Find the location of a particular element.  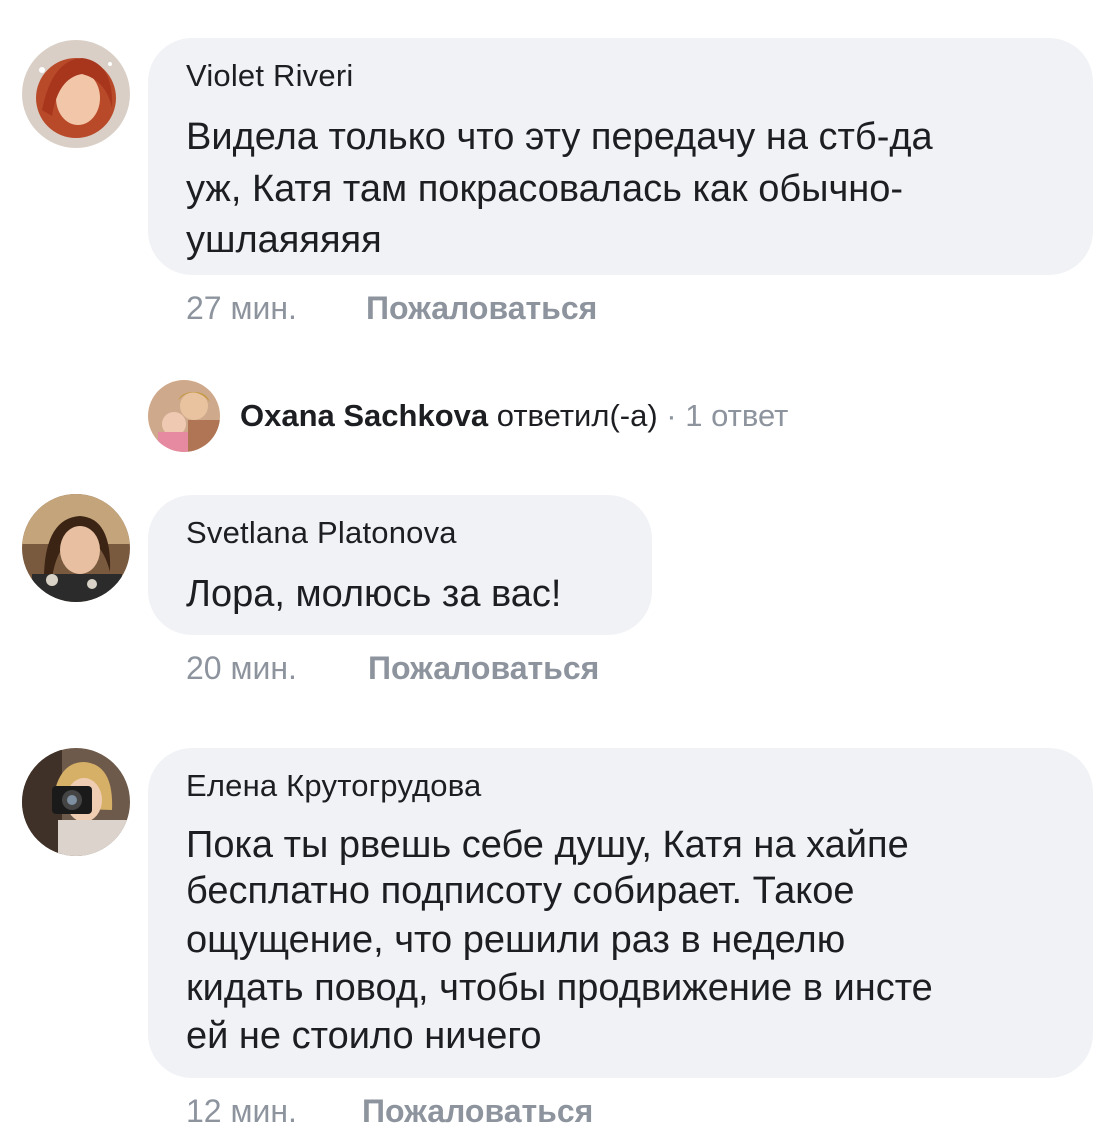

comment-text-line: ощущение, что решили раз в неделю is located at coordinates (516, 940).